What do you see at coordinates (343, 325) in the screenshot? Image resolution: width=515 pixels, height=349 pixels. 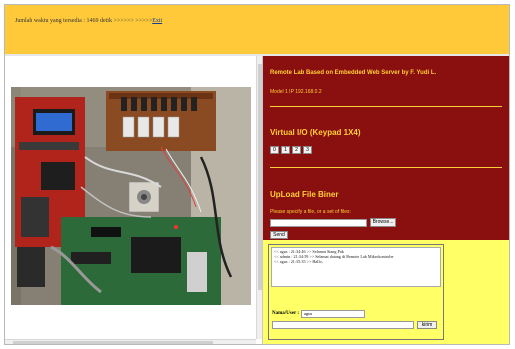 I see `message-input` at bounding box center [343, 325].